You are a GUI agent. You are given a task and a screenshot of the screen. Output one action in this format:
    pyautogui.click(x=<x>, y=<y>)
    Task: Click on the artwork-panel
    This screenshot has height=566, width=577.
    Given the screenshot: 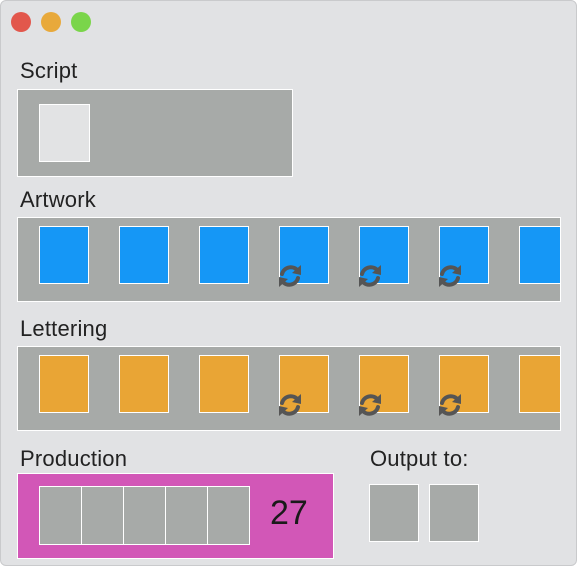 What is the action you would take?
    pyautogui.click(x=289, y=259)
    